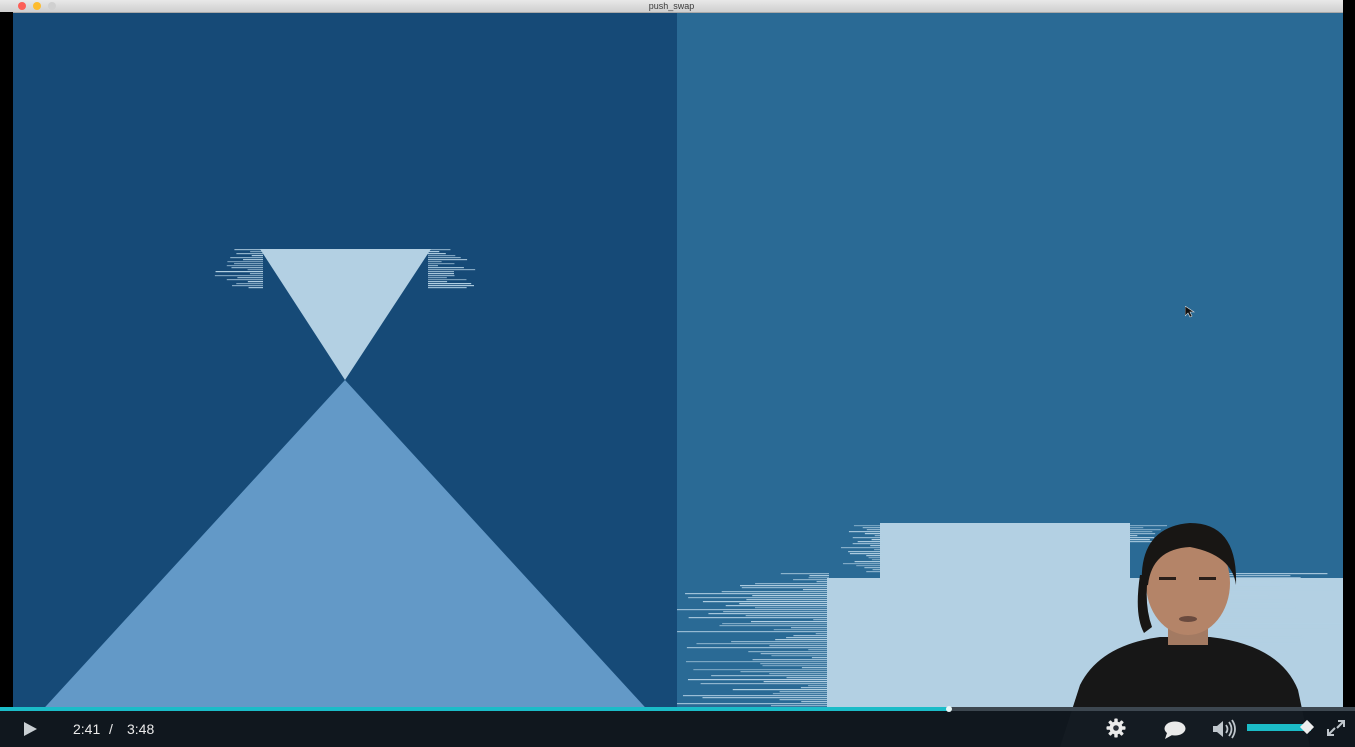 Image resolution: width=1355 pixels, height=747 pixels. I want to click on fullscreen-button, so click(1336, 730).